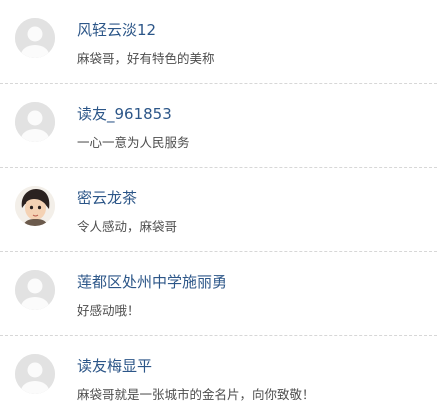  I want to click on comment-username: 读友_961853, so click(124, 114).